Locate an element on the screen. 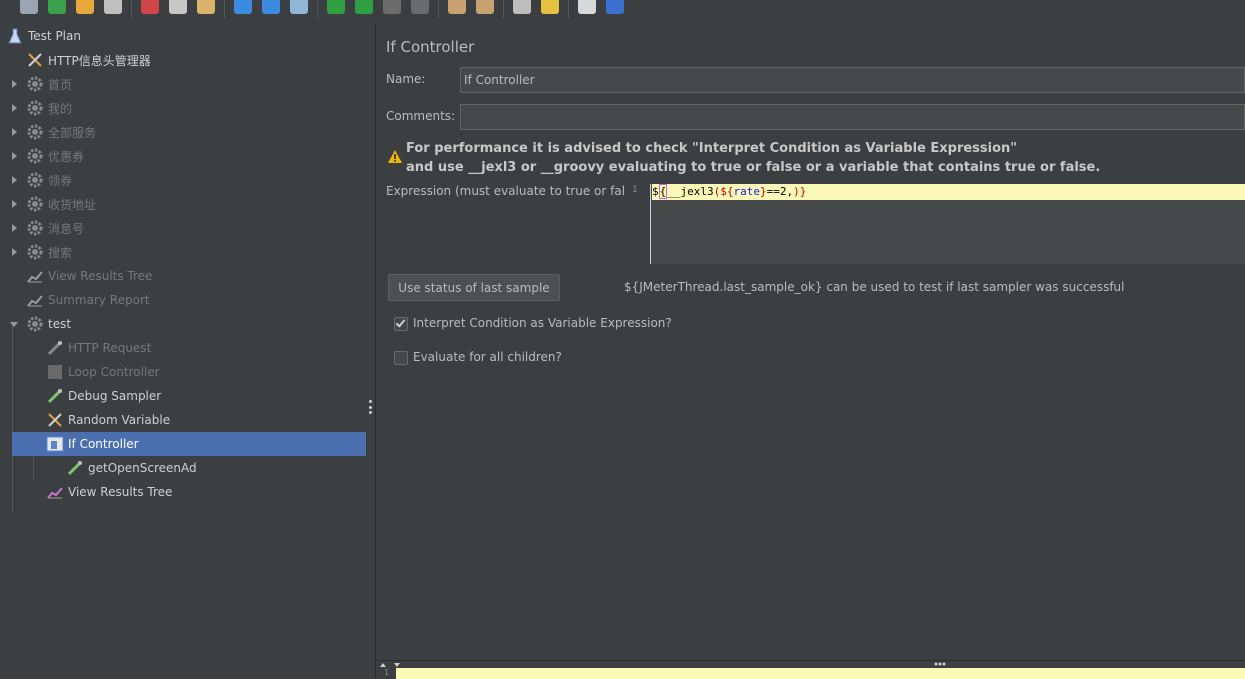 The width and height of the screenshot is (1245, 679). expression-editor: 1 ${__jexl3(${rate}==2,)} is located at coordinates (934, 224).